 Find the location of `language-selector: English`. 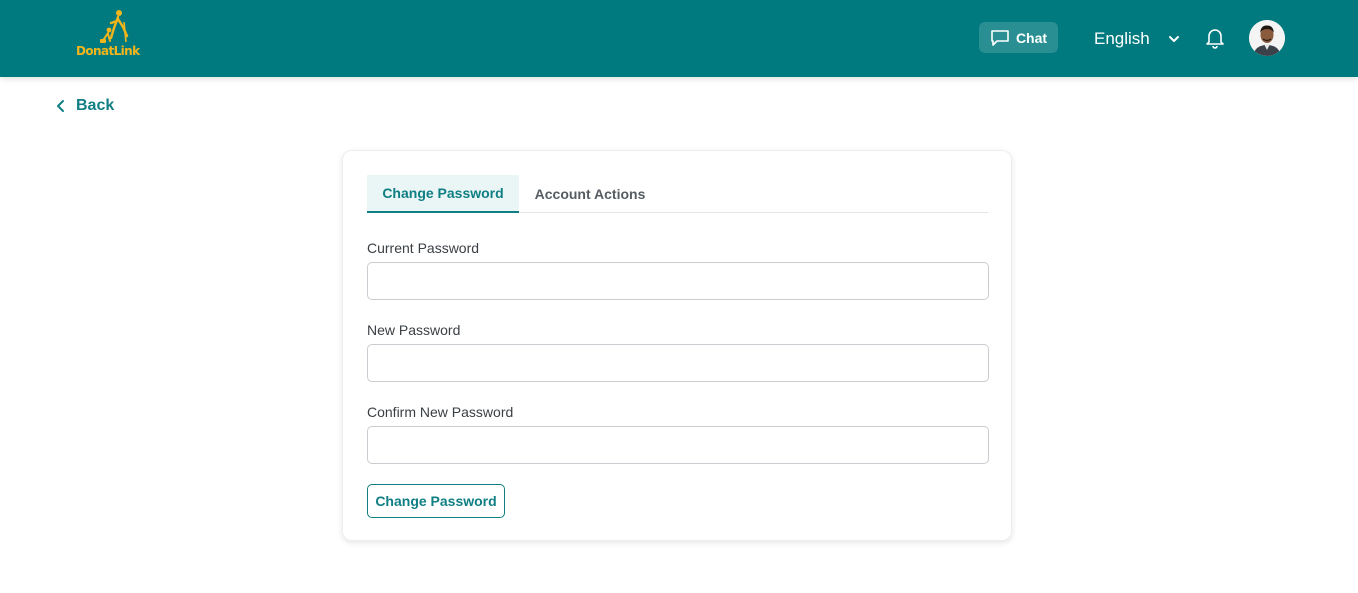

language-selector: English is located at coordinates (1137, 39).